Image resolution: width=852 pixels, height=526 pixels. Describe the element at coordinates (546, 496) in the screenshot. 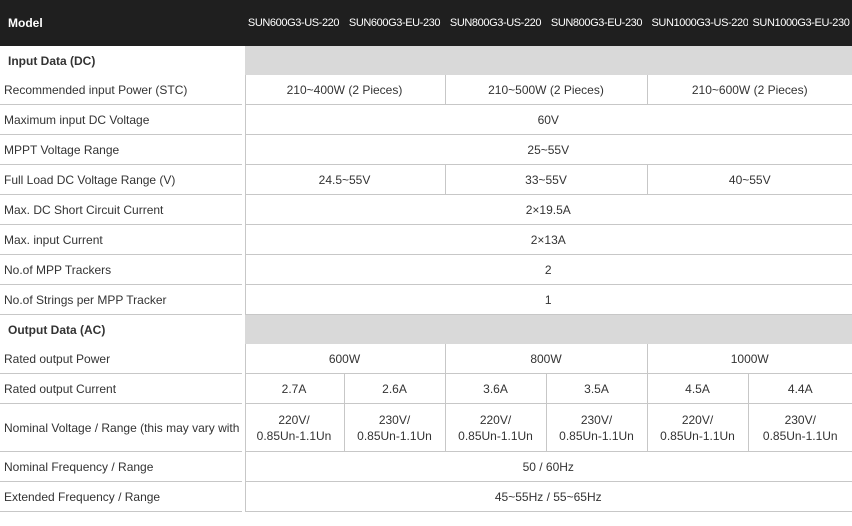

I see `cell-value: 45~55Hz / 55~65Hz` at that location.